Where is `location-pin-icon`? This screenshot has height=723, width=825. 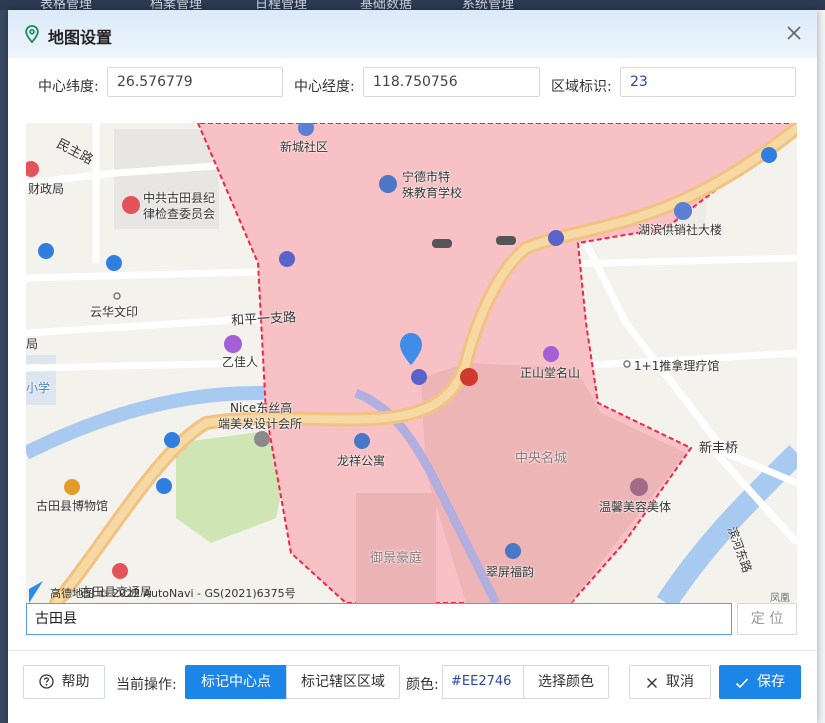
location-pin-icon is located at coordinates (32, 34).